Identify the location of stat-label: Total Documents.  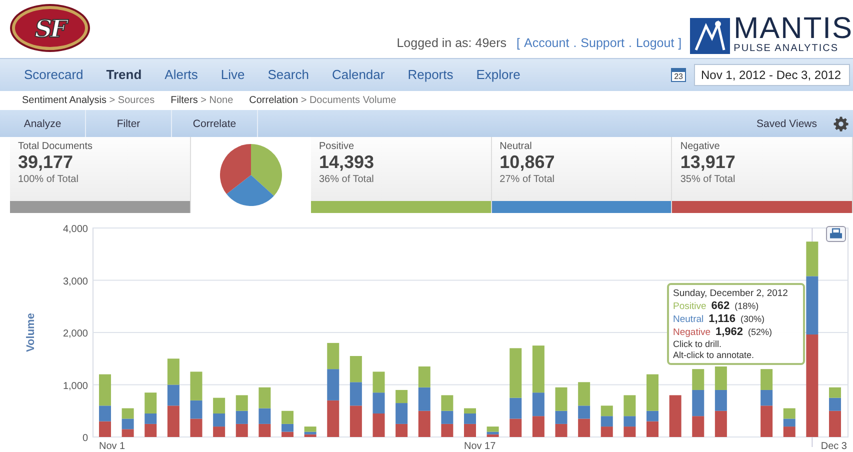
(56, 146).